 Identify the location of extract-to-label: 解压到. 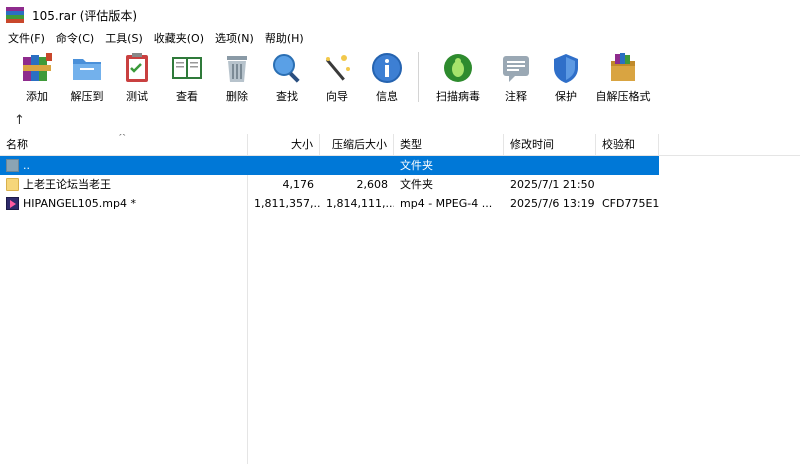
(87, 96).